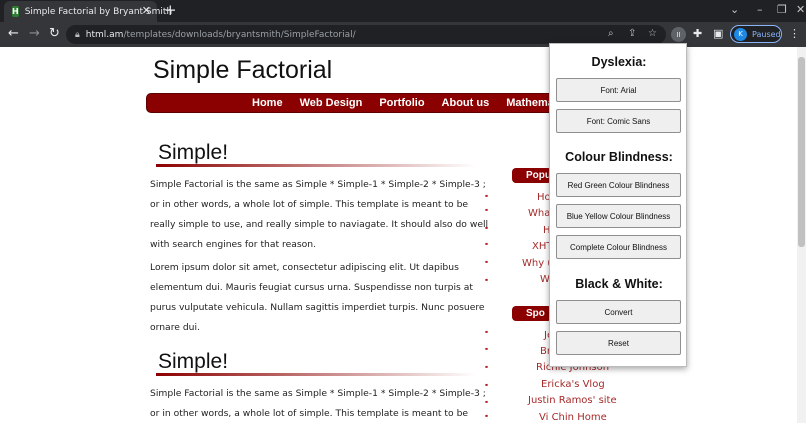 This screenshot has height=423, width=806. What do you see at coordinates (619, 62) in the screenshot?
I see `dyslexia-heading: Dyslexia:` at bounding box center [619, 62].